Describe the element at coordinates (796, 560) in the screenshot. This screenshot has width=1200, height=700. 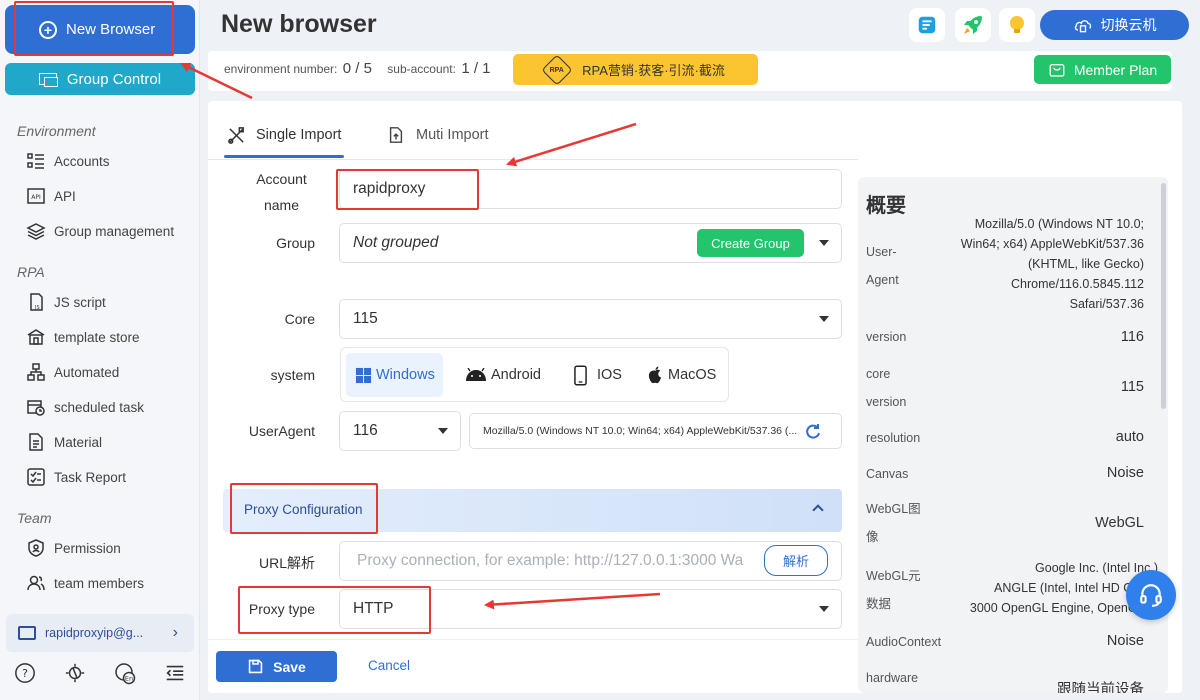
I see `parse-button: 解析` at that location.